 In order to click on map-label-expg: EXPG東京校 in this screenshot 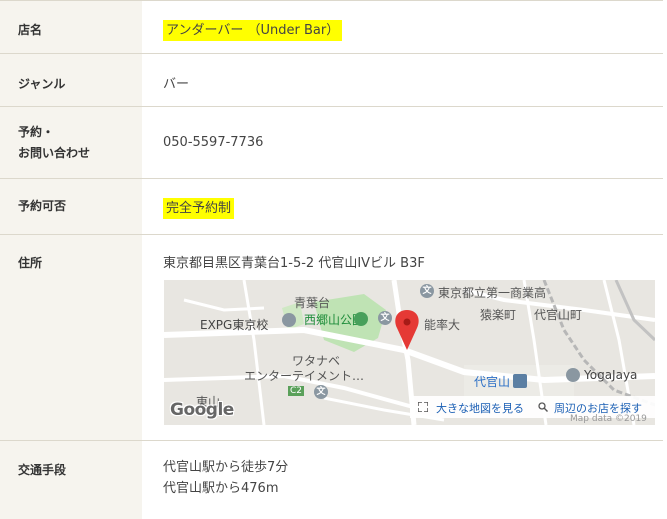, I will do `click(234, 325)`.